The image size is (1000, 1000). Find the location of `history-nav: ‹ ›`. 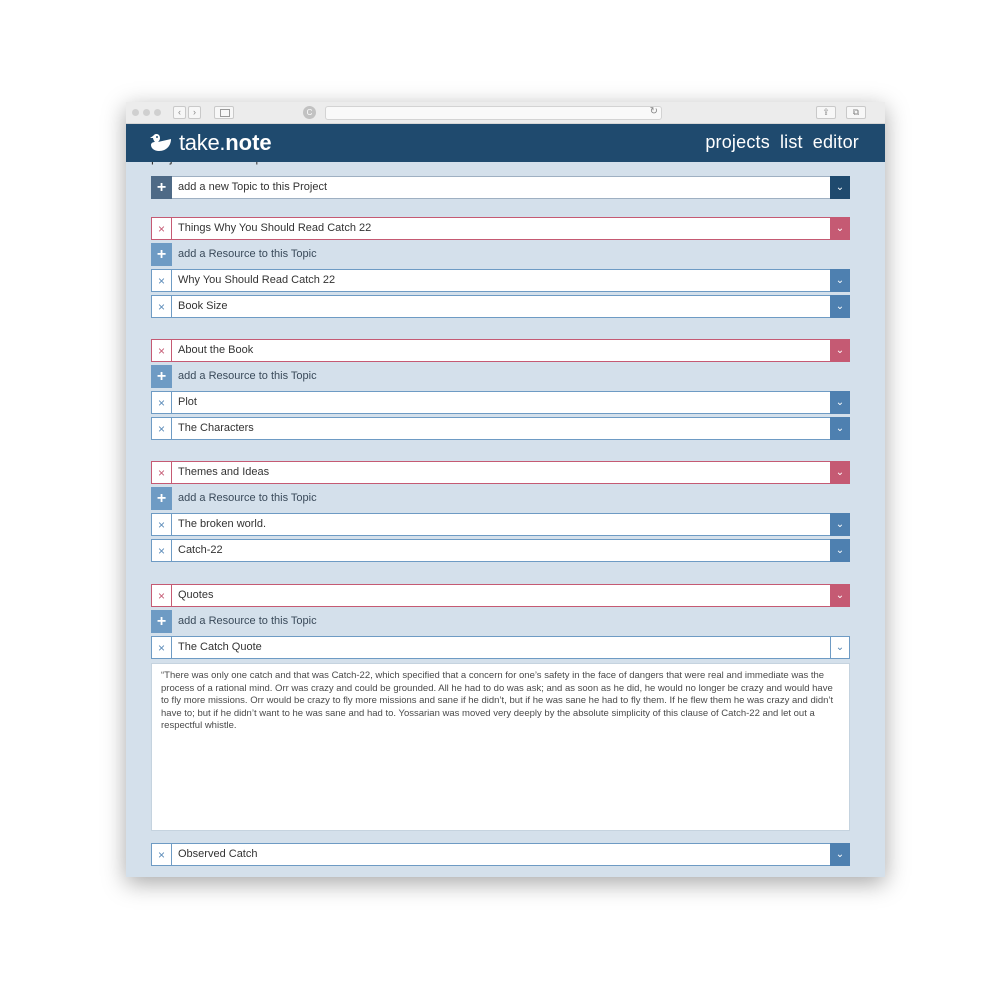

history-nav: ‹ › is located at coordinates (187, 112).